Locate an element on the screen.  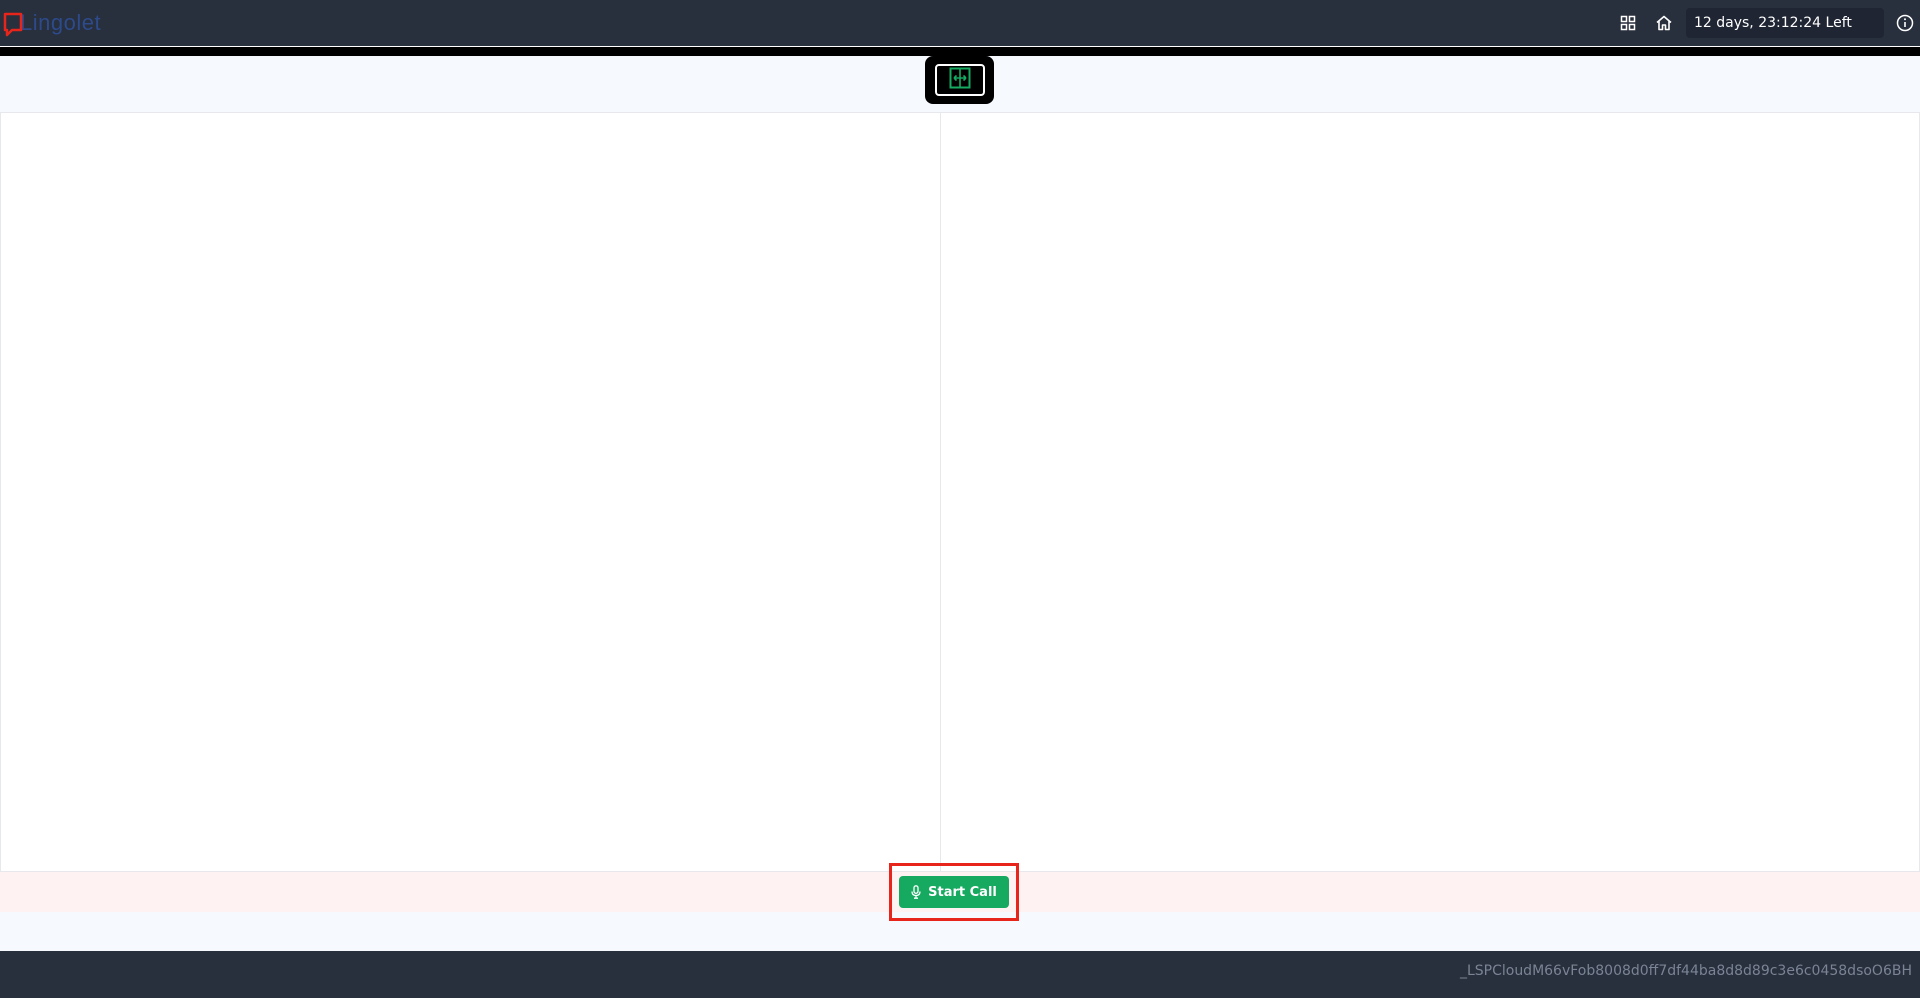
top-actions: 12 days, 23:12:24 Left is located at coordinates (1765, 23).